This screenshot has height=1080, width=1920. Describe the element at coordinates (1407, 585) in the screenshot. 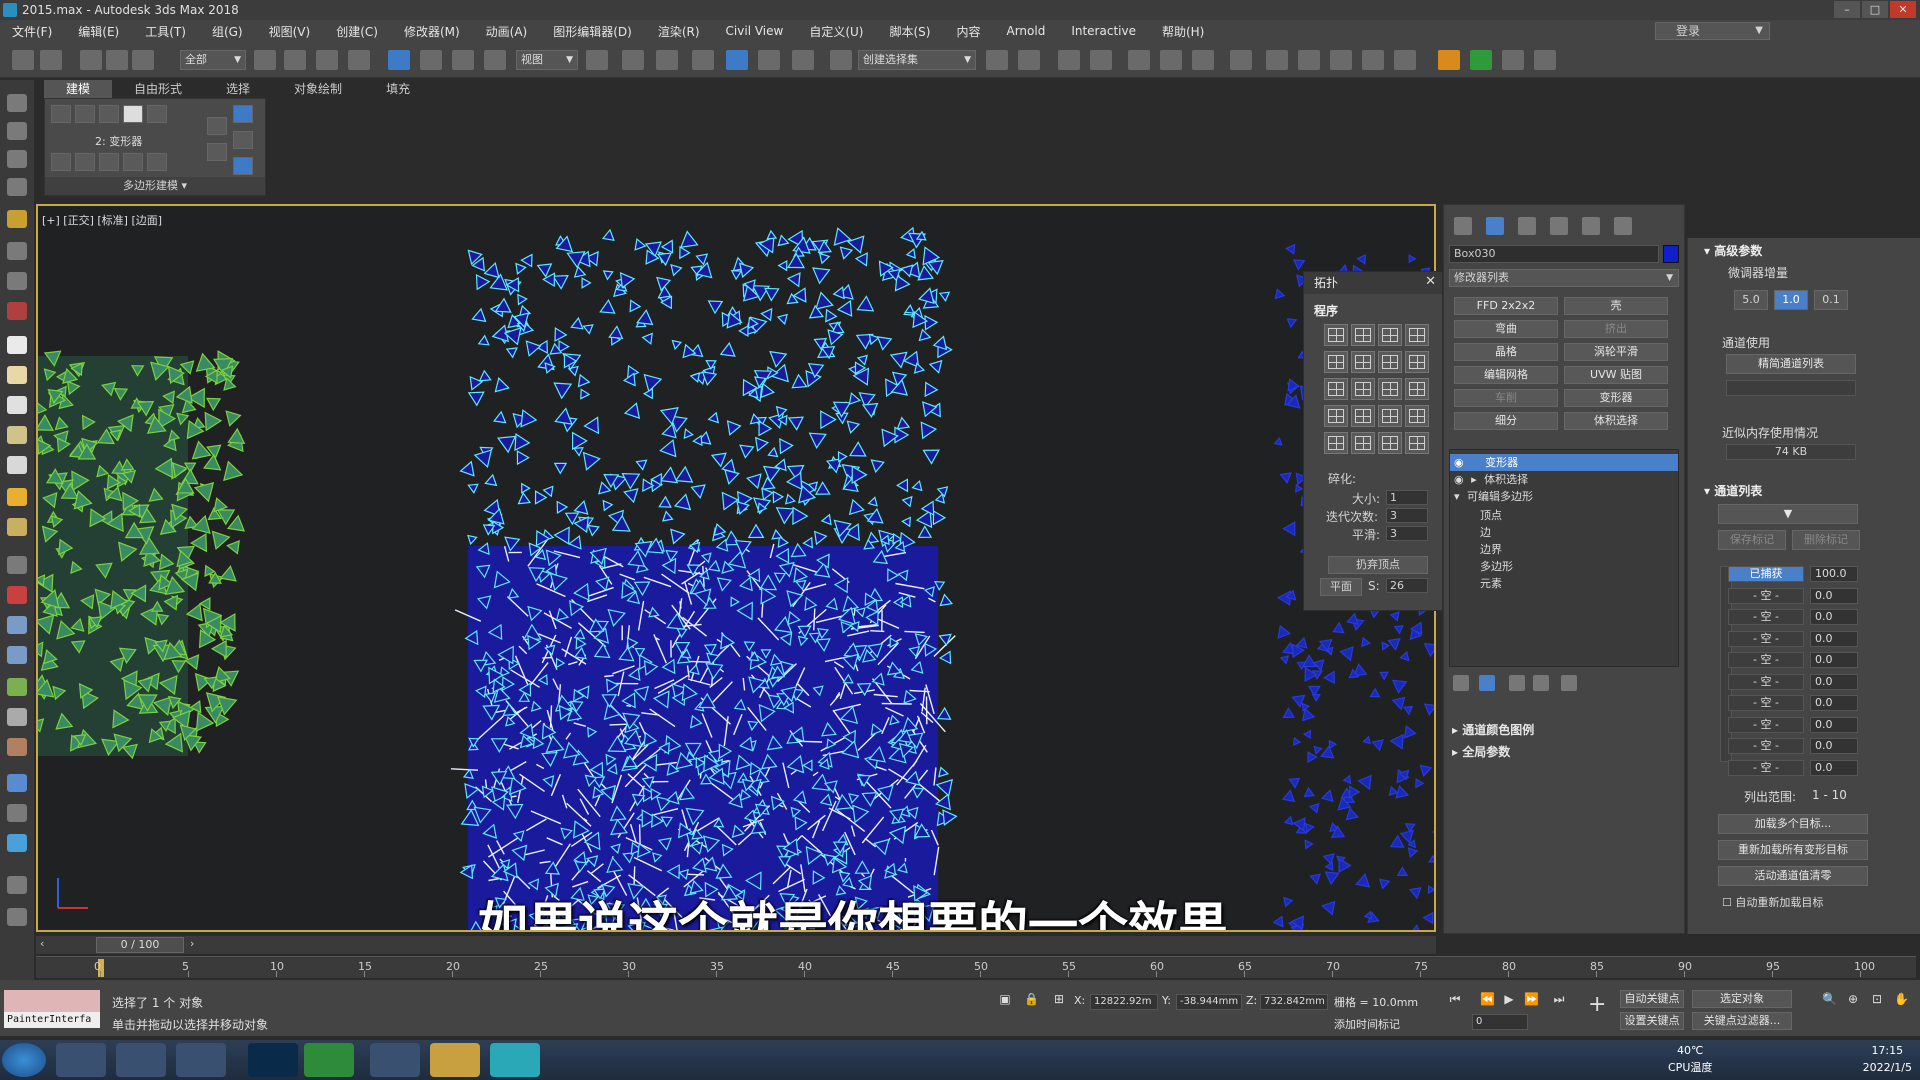

I see `s-spinner: 26` at that location.